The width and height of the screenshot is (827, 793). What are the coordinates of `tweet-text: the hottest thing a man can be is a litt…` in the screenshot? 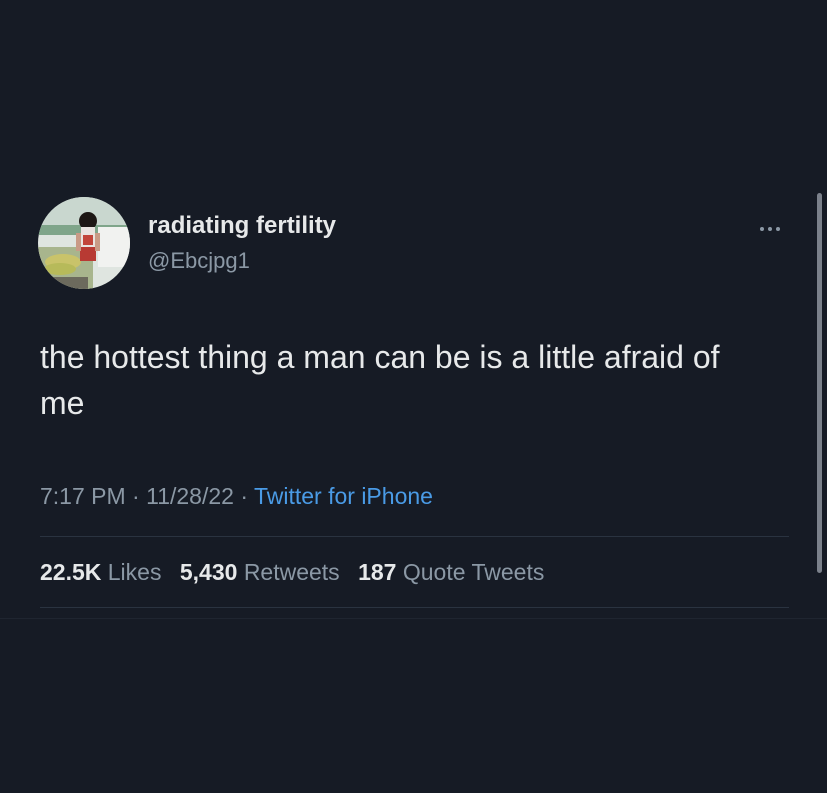 It's located at (380, 380).